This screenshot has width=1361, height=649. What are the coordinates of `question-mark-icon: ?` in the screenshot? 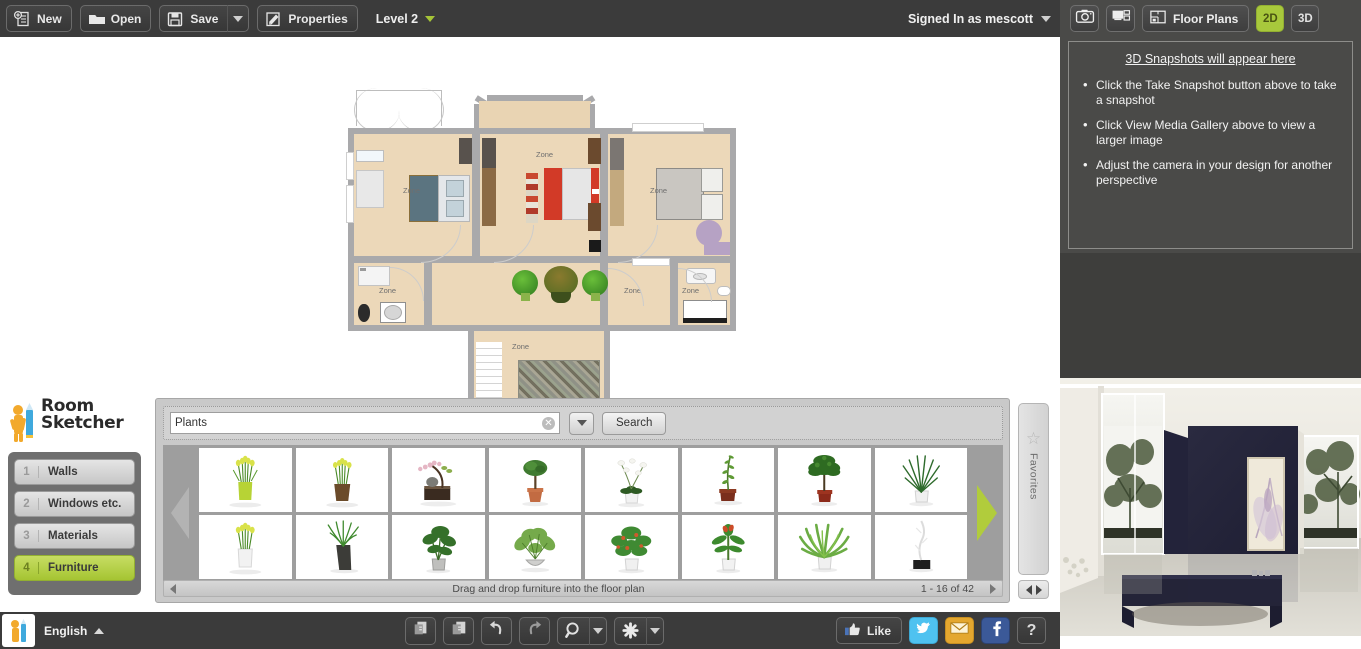 It's located at (1031, 630).